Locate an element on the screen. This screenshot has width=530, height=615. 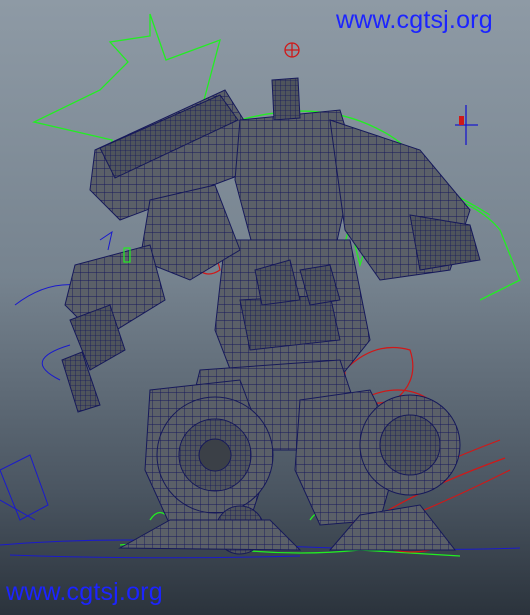
watermark-bottom: www.cgtsj.org is located at coordinates (84, 592).